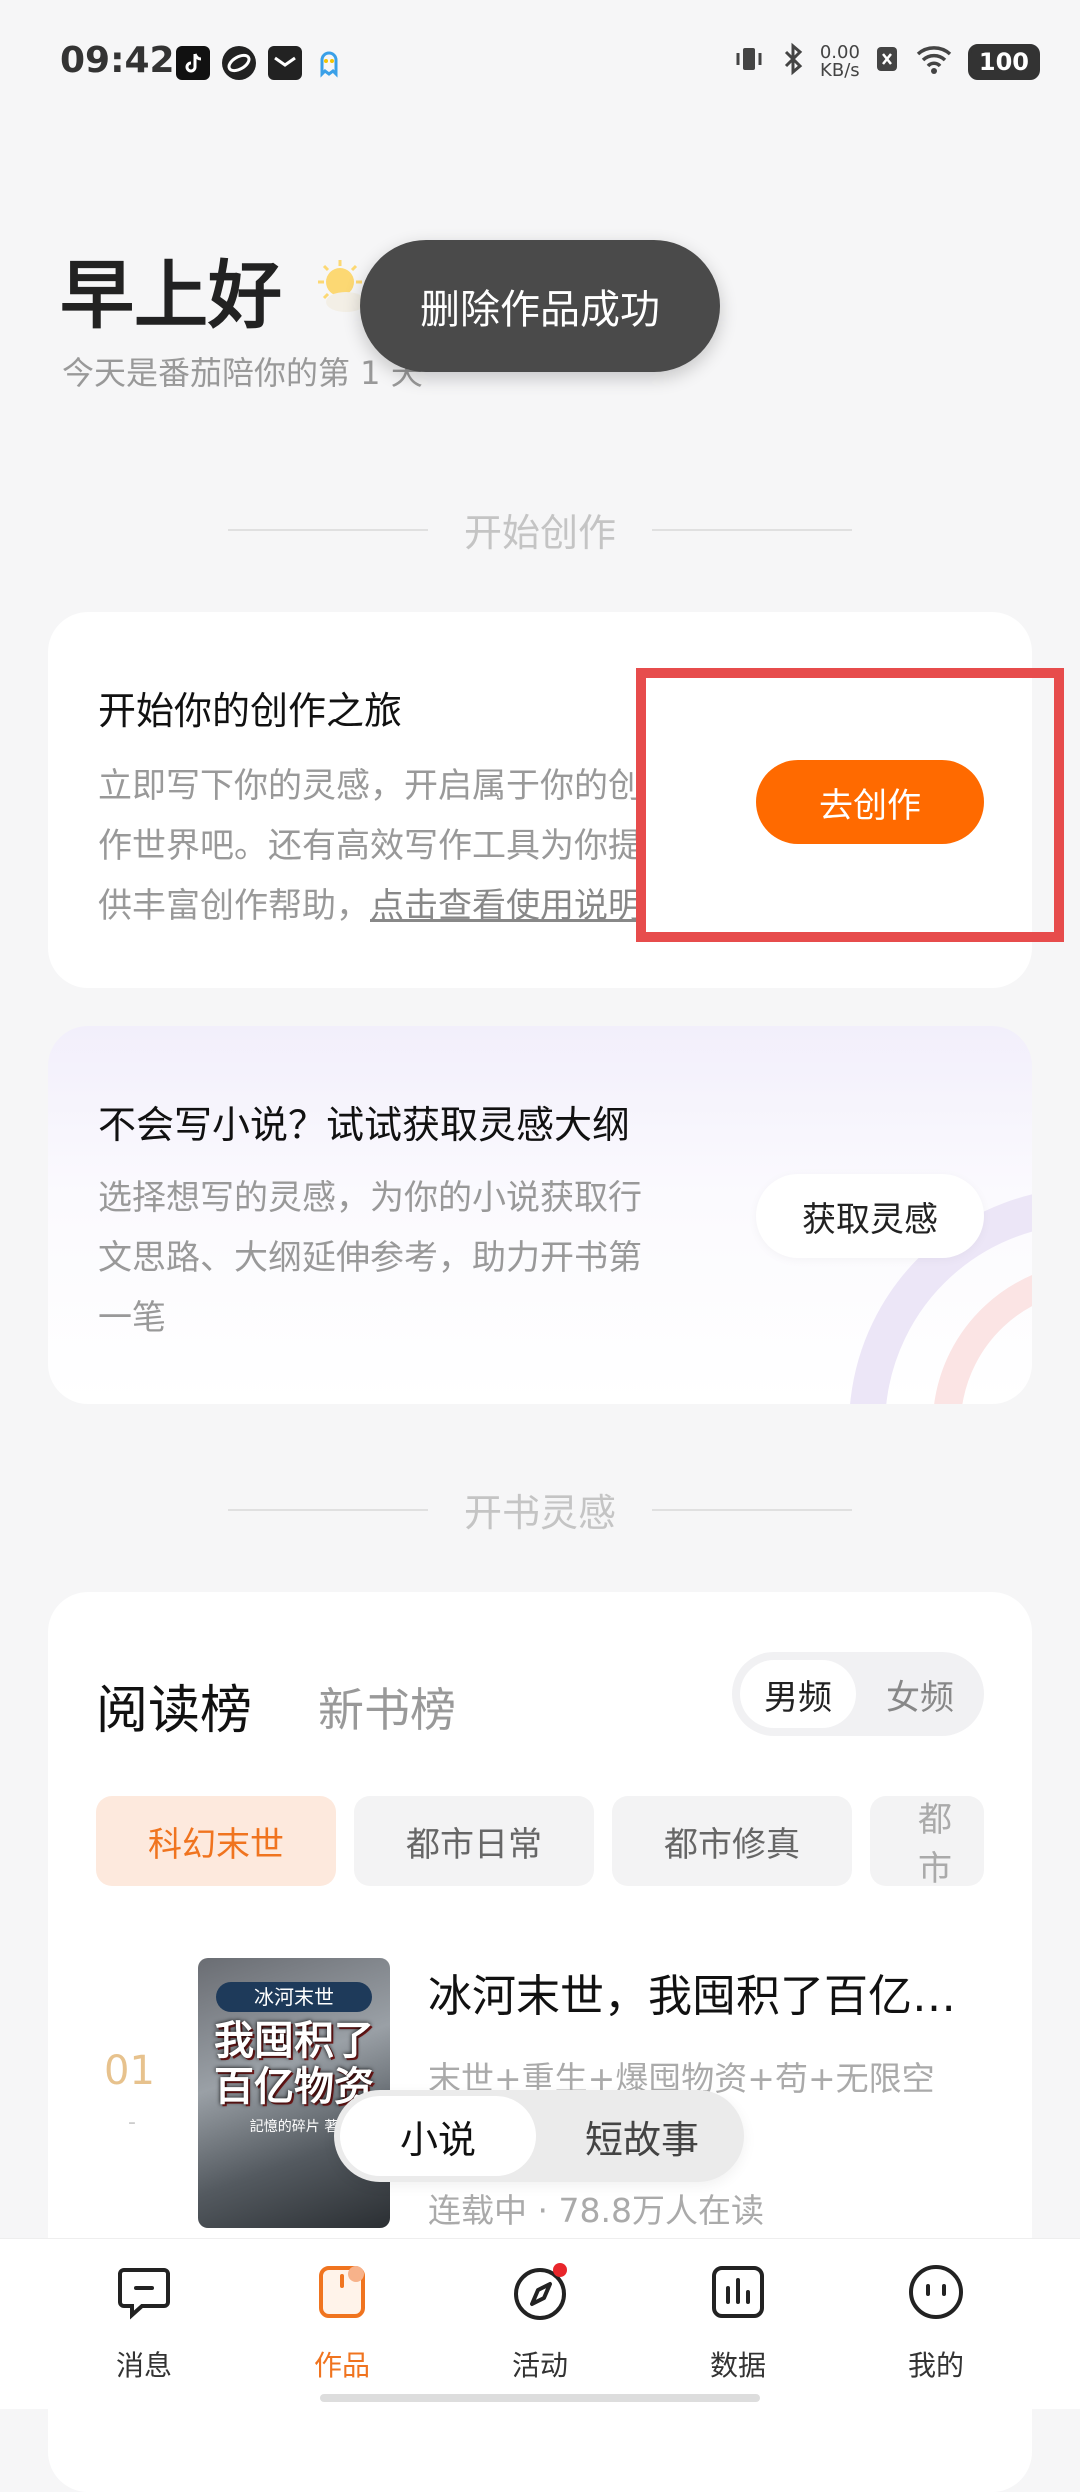 This screenshot has height=2492, width=1080. What do you see at coordinates (144, 2323) in the screenshot?
I see `nav-messages: 消息` at bounding box center [144, 2323].